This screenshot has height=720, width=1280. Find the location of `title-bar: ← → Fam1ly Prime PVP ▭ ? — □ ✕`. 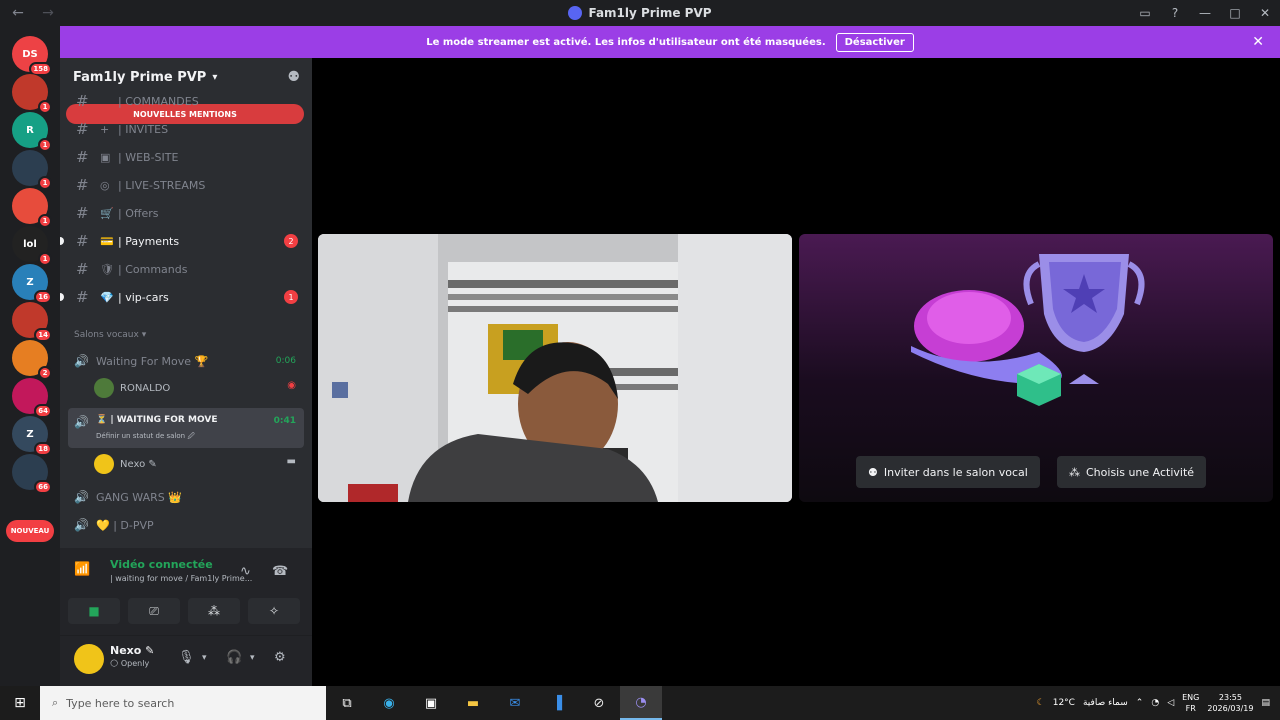

title-bar: ← → Fam1ly Prime PVP ▭ ? — □ ✕ is located at coordinates (640, 13).